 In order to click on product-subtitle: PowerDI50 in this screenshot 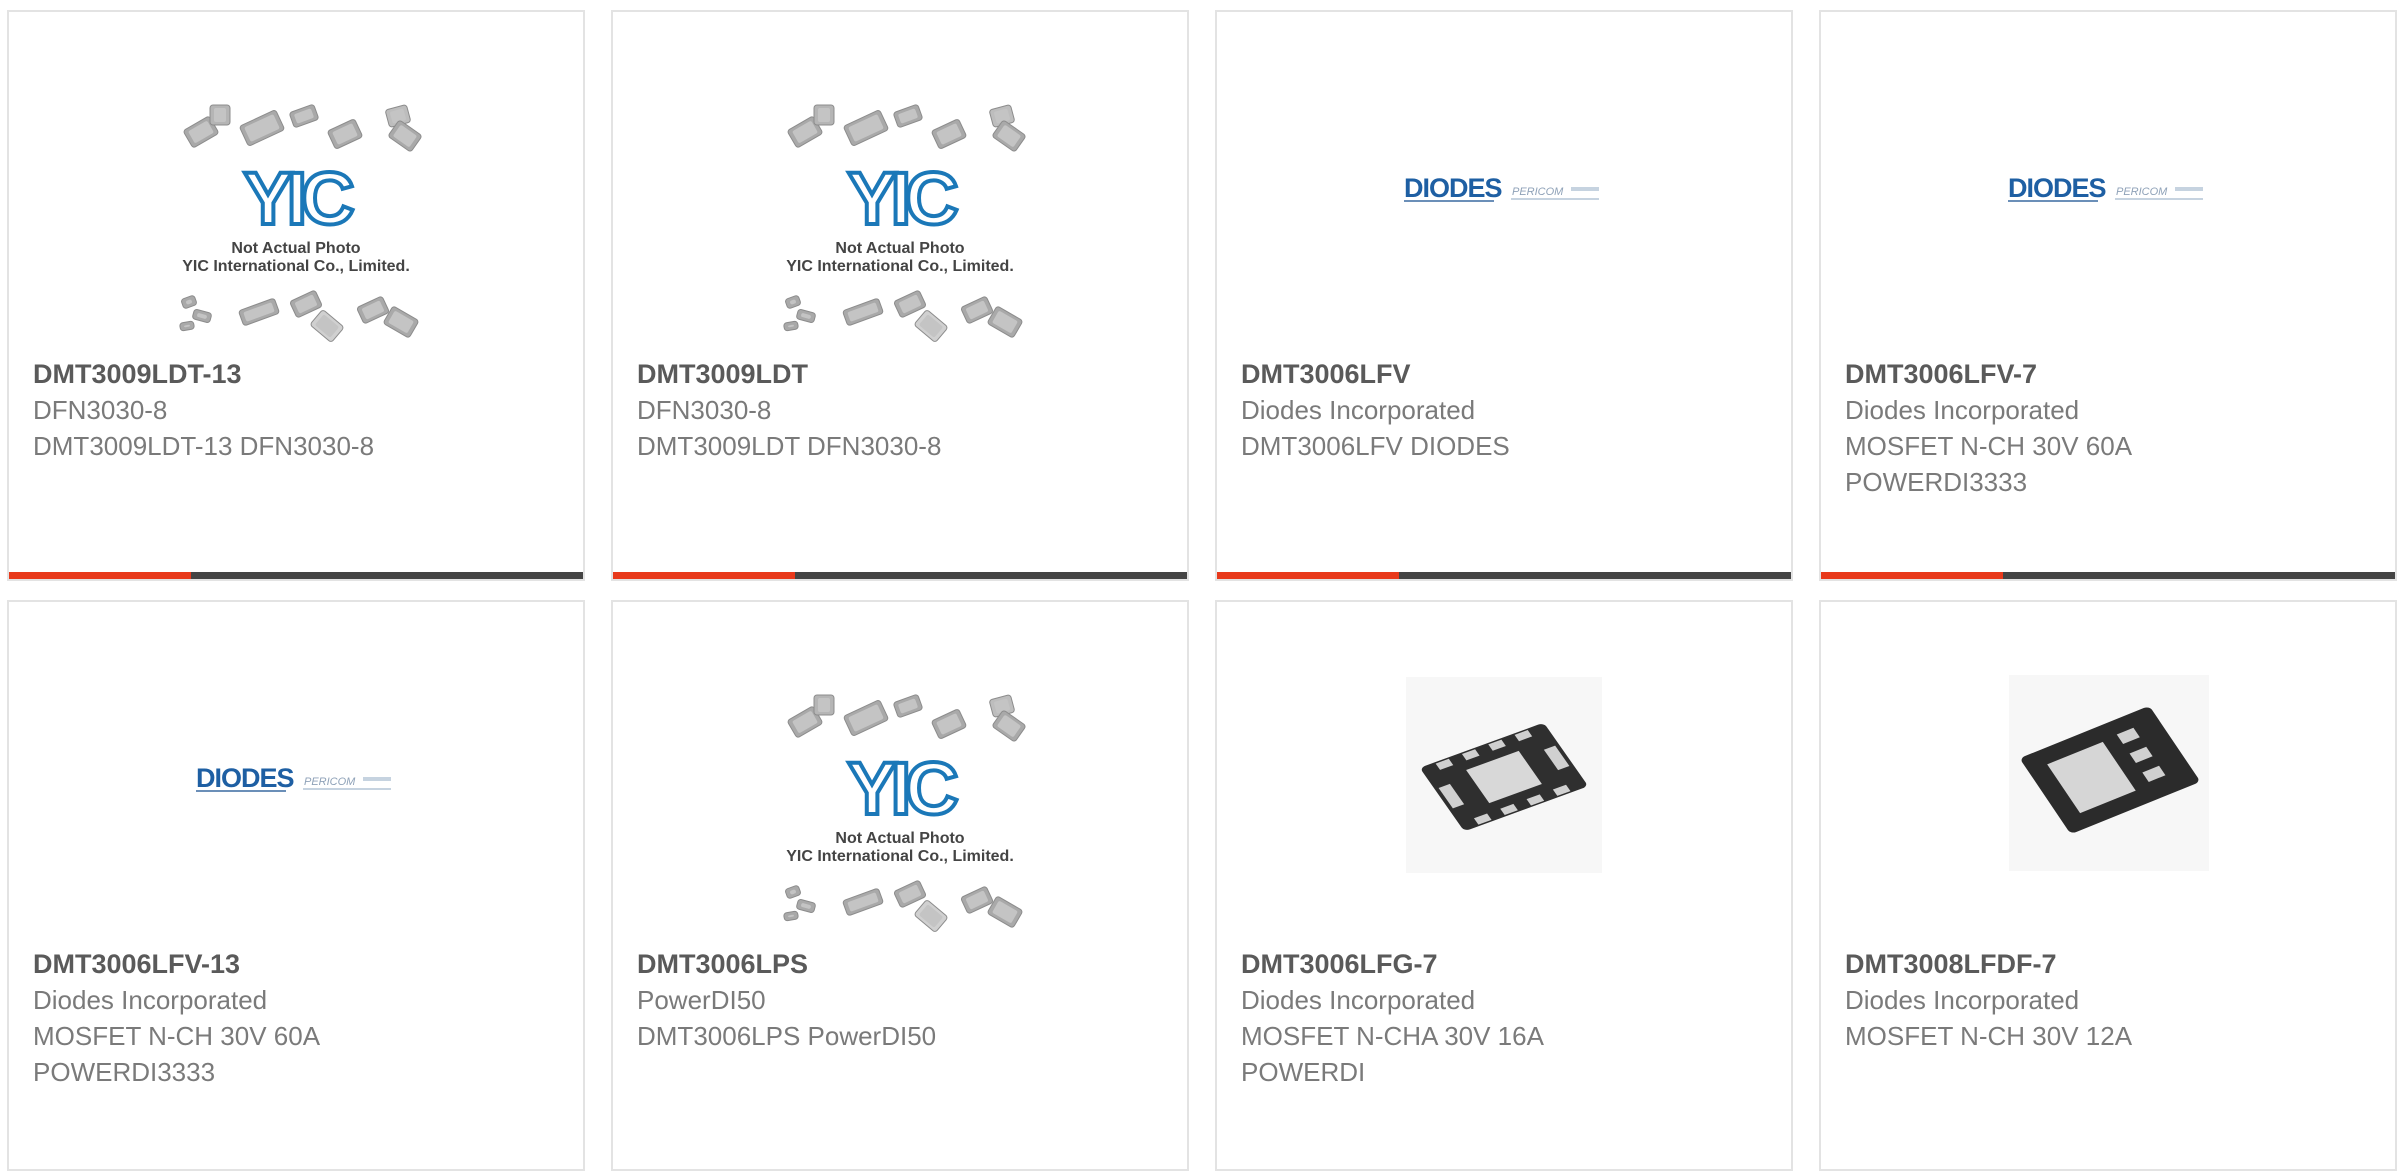, I will do `click(701, 1000)`.